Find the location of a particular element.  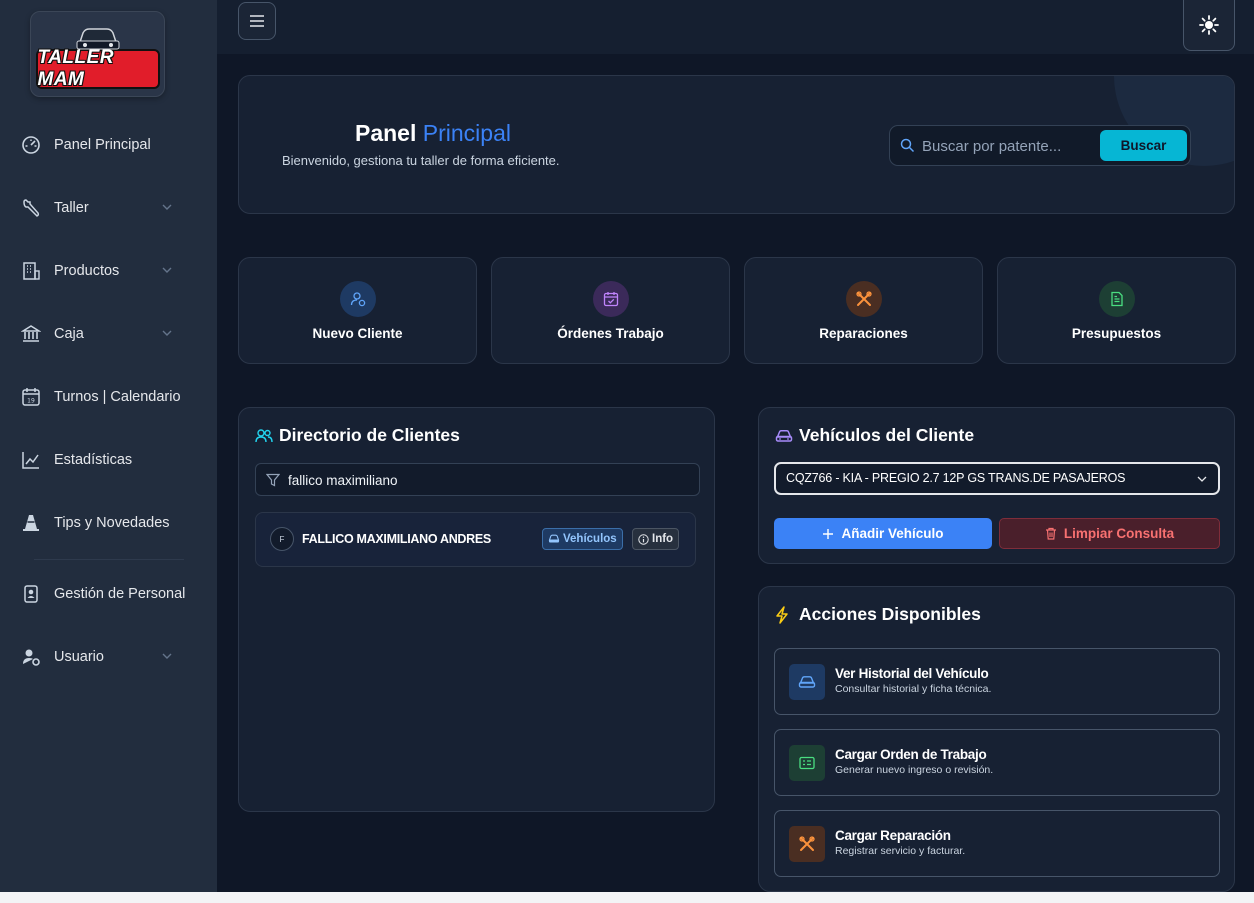

traffic-cone-icon is located at coordinates (31, 523).